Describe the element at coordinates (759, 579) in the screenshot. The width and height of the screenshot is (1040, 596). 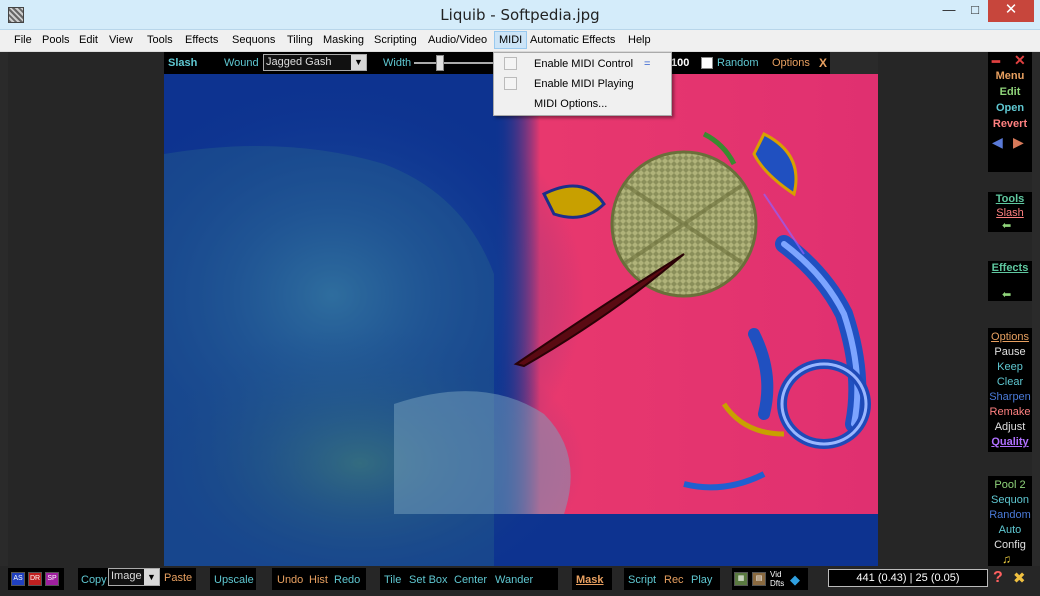
I see `photo-icon: ▤` at that location.